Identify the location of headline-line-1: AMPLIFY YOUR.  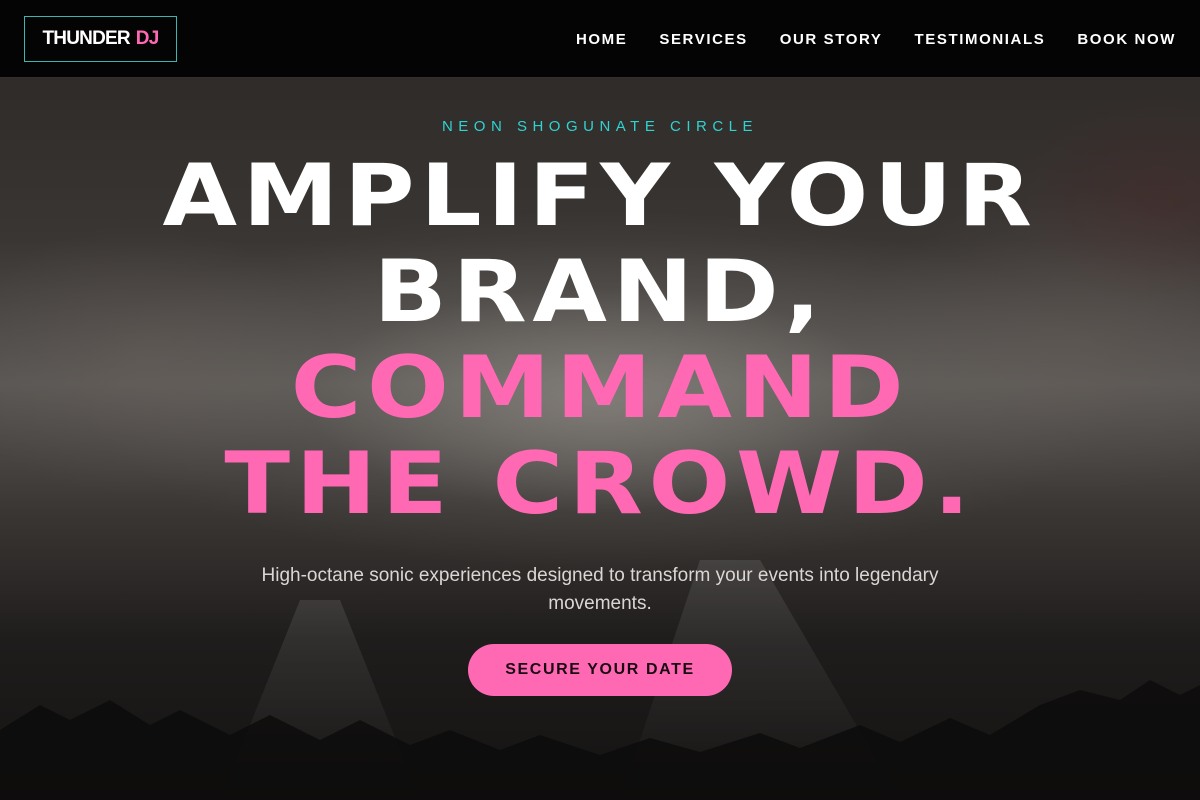
(600, 196).